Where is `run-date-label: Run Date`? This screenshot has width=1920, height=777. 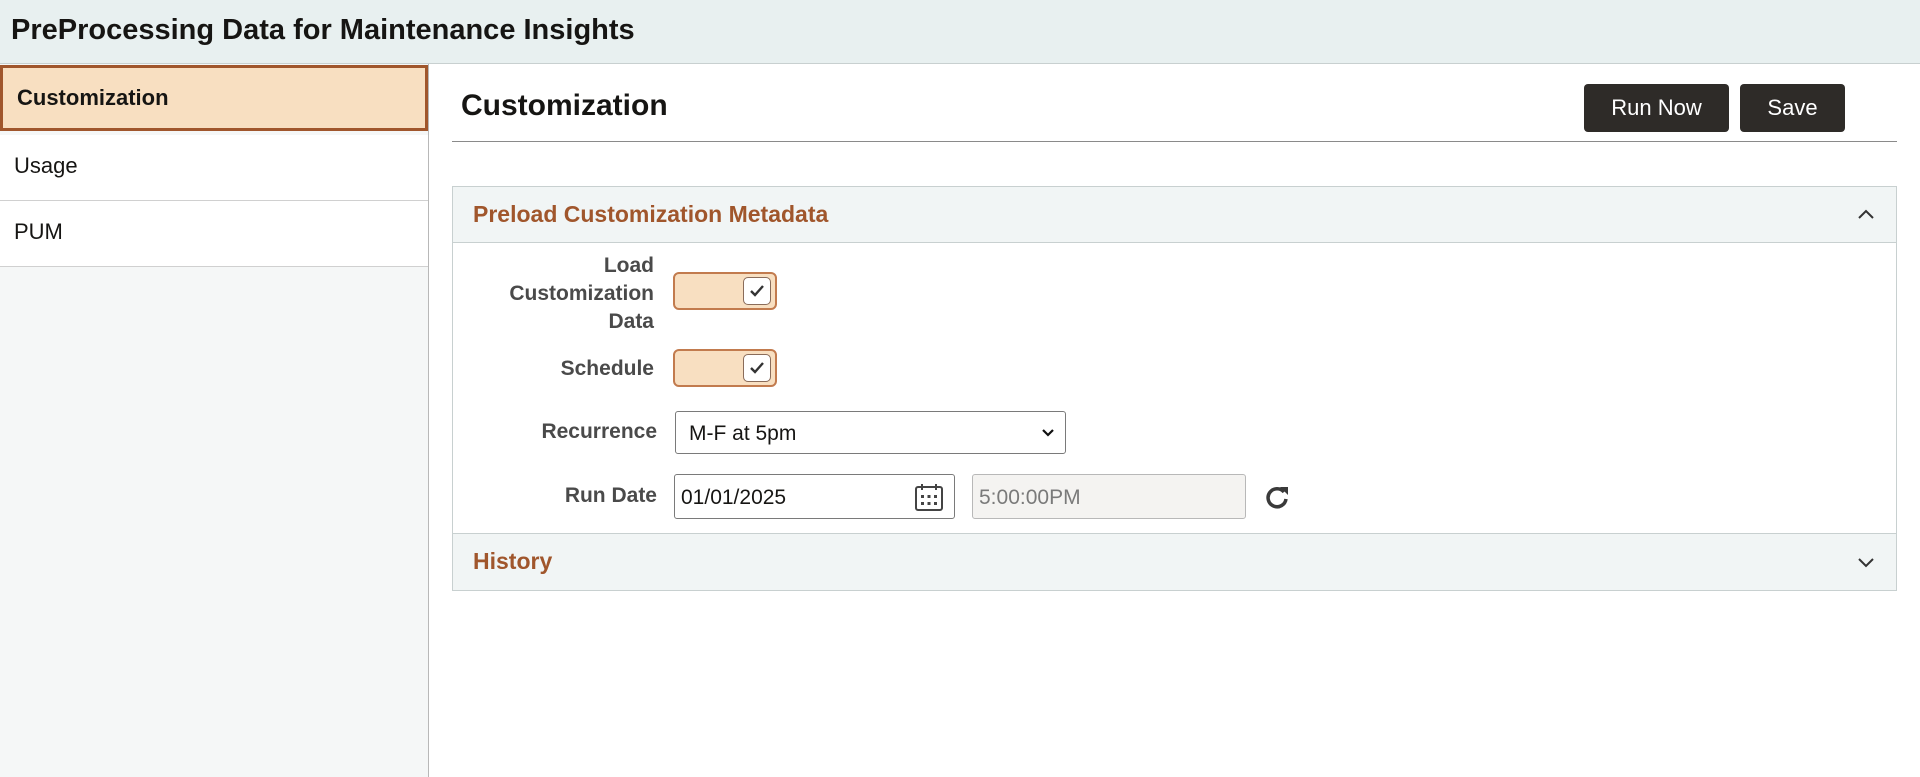 run-date-label: Run Date is located at coordinates (610, 495).